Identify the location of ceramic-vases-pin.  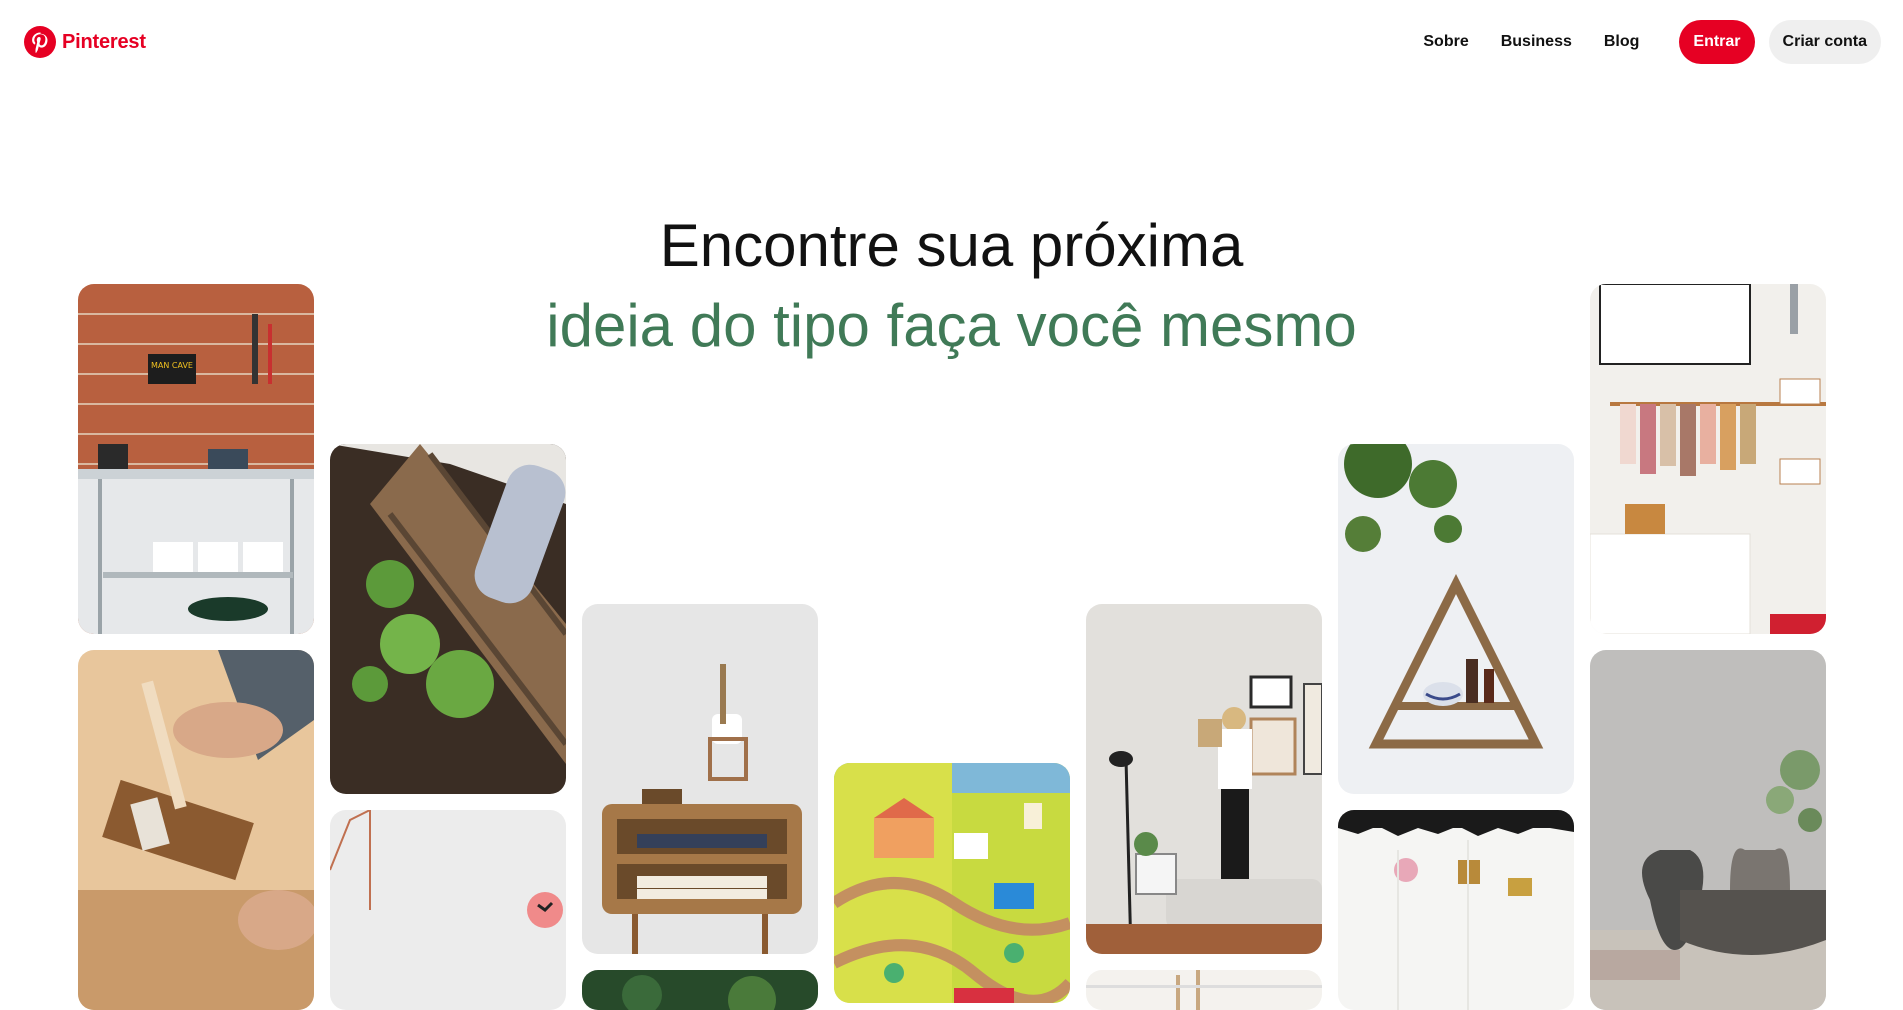
(1708, 830).